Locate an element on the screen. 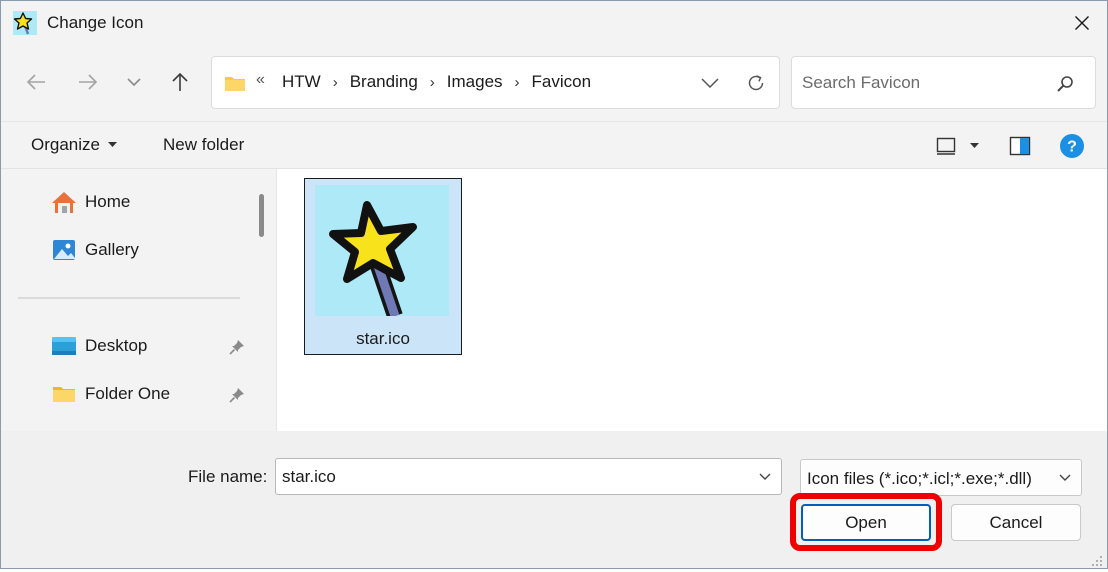 The height and width of the screenshot is (572, 1108). help-button: ? is located at coordinates (1072, 146).